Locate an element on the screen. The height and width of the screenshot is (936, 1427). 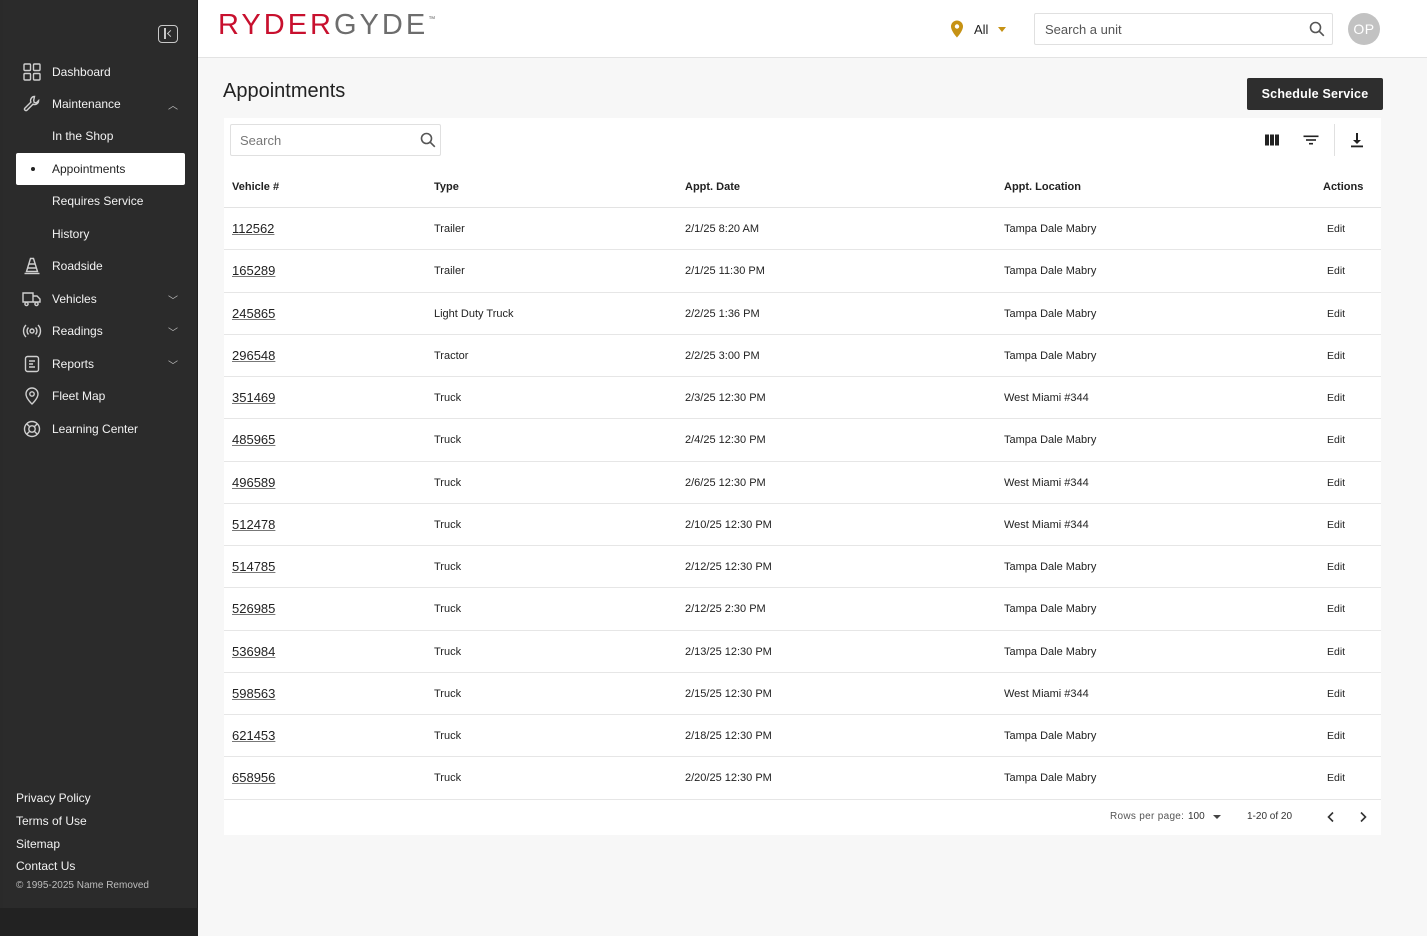
unit-search-input is located at coordinates (1173, 29).